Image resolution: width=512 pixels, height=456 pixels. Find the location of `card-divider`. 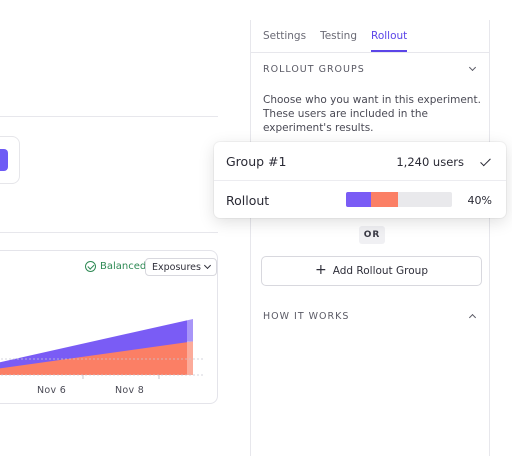

card-divider is located at coordinates (360, 180).